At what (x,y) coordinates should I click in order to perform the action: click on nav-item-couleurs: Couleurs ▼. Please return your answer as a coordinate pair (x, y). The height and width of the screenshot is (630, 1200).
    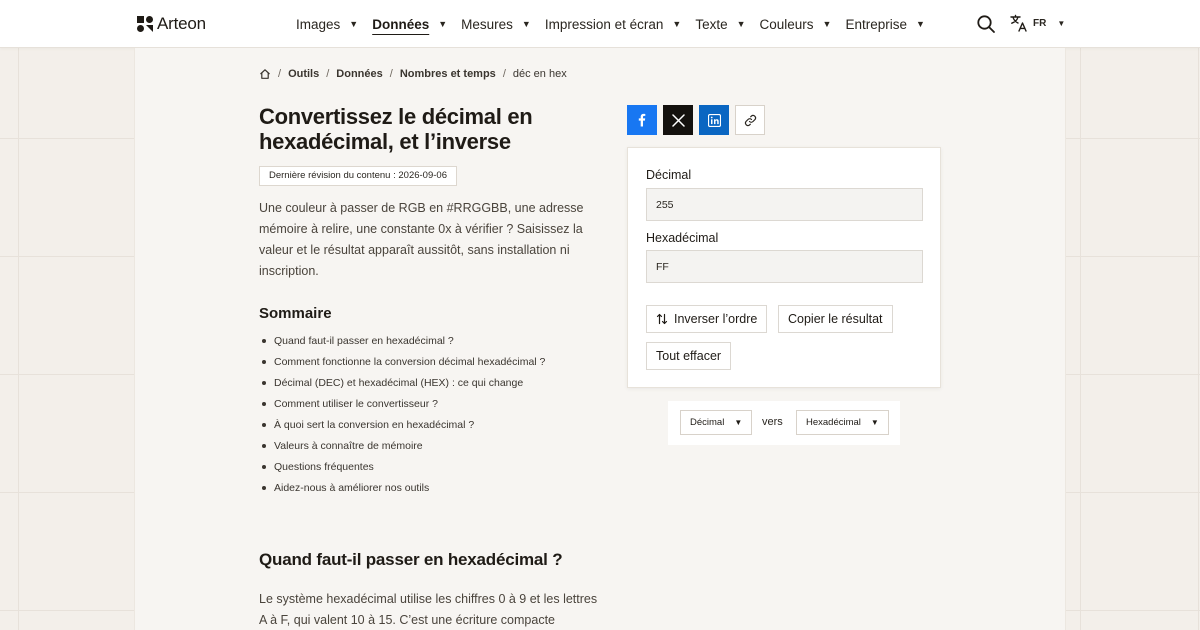
    Looking at the image, I should click on (796, 24).